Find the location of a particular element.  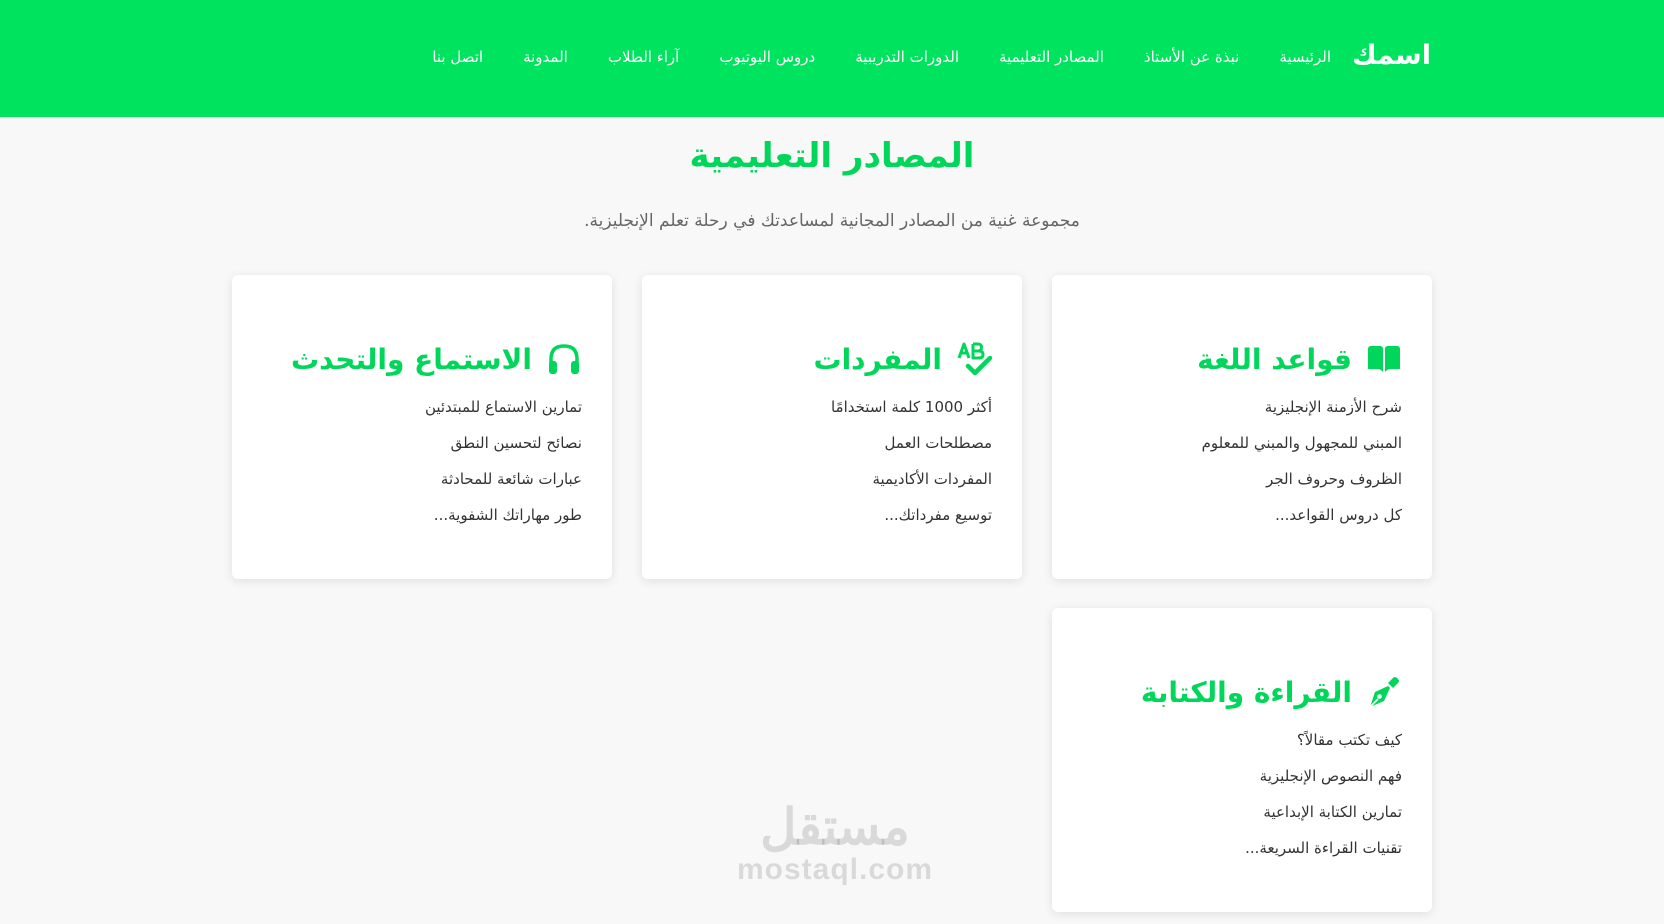

resource-link: تمارين الكتابة الإبداعية is located at coordinates (1332, 812).